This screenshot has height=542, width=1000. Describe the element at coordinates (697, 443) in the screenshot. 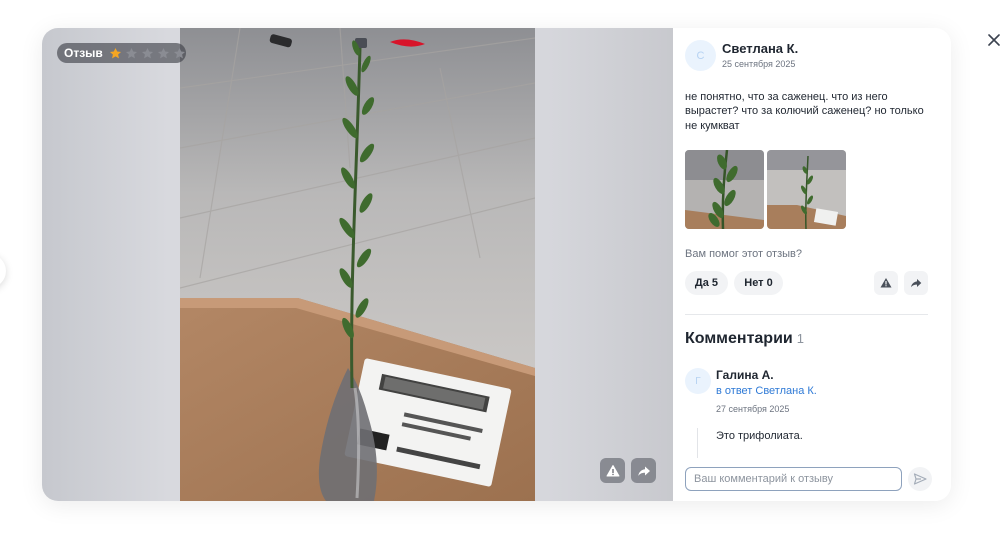

I see `thread-line` at that location.